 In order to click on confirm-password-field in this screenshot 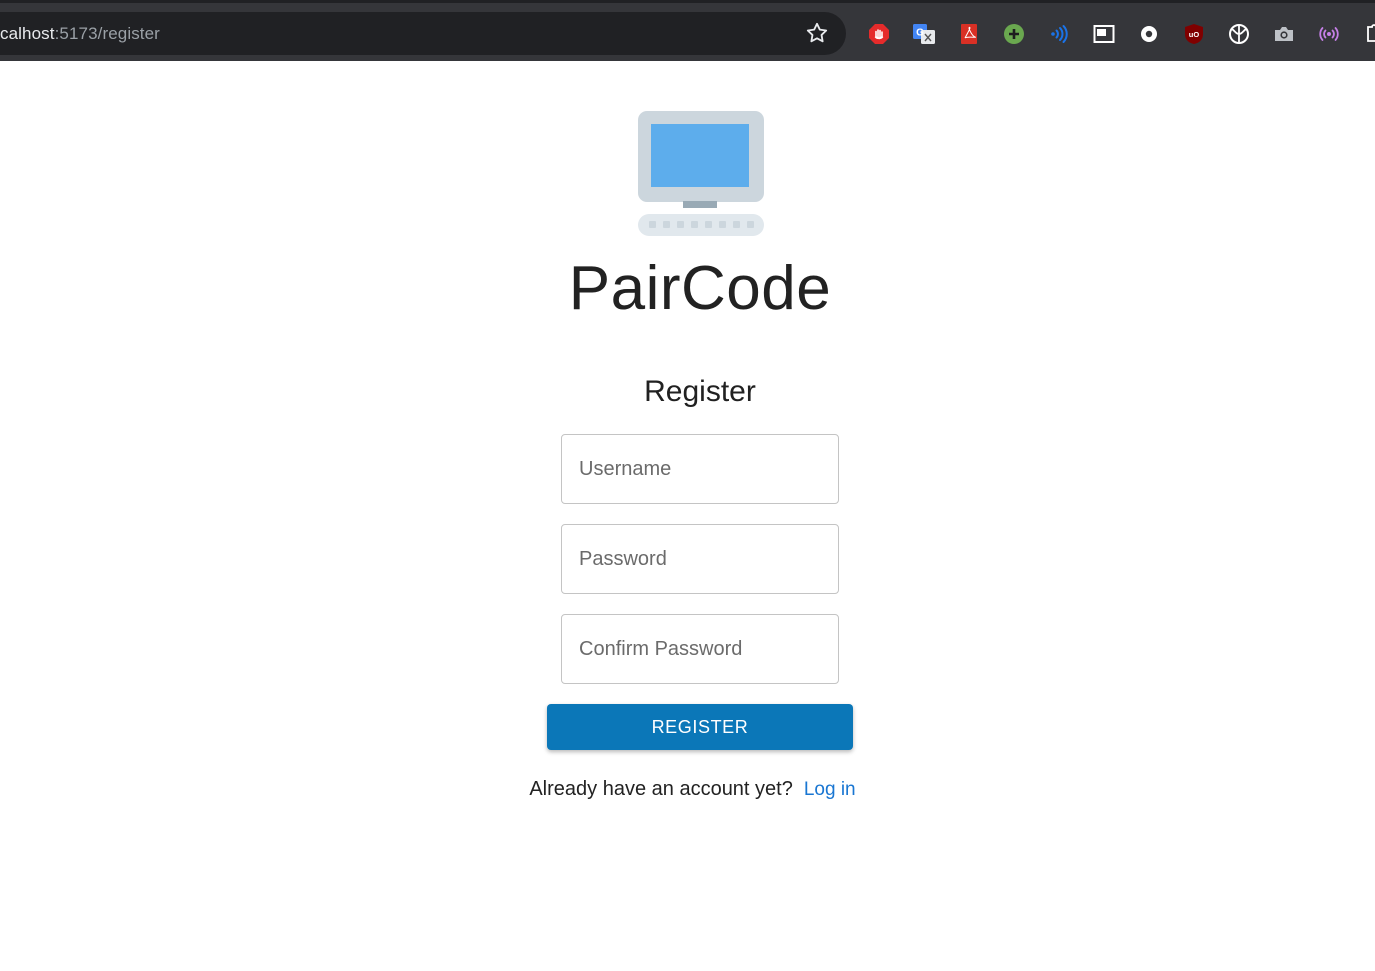, I will do `click(700, 649)`.